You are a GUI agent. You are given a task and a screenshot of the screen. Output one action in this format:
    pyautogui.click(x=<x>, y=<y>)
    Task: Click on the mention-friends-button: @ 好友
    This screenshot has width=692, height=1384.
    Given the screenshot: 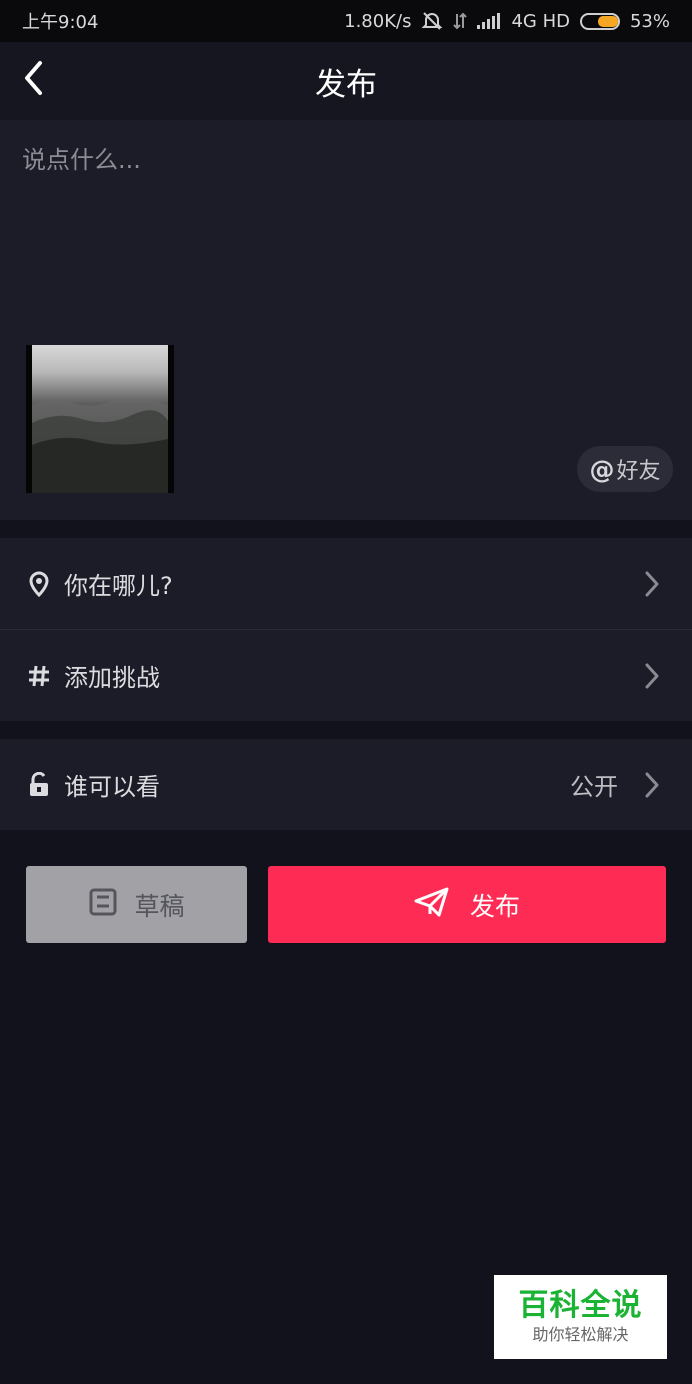 What is the action you would take?
    pyautogui.click(x=625, y=469)
    